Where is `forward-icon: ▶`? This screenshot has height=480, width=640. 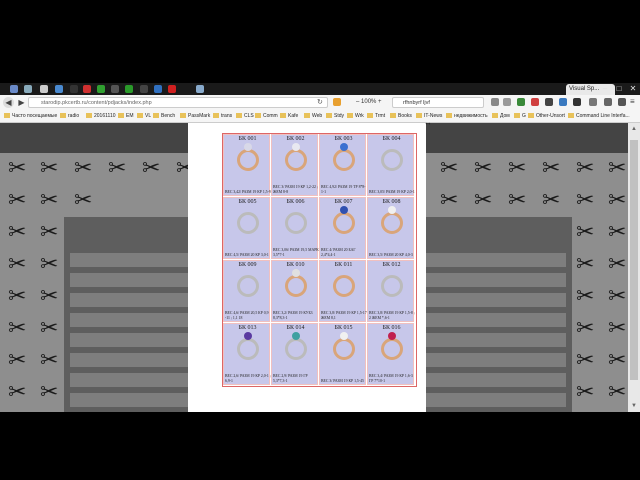
forward-icon: ▶ is located at coordinates (21, 102).